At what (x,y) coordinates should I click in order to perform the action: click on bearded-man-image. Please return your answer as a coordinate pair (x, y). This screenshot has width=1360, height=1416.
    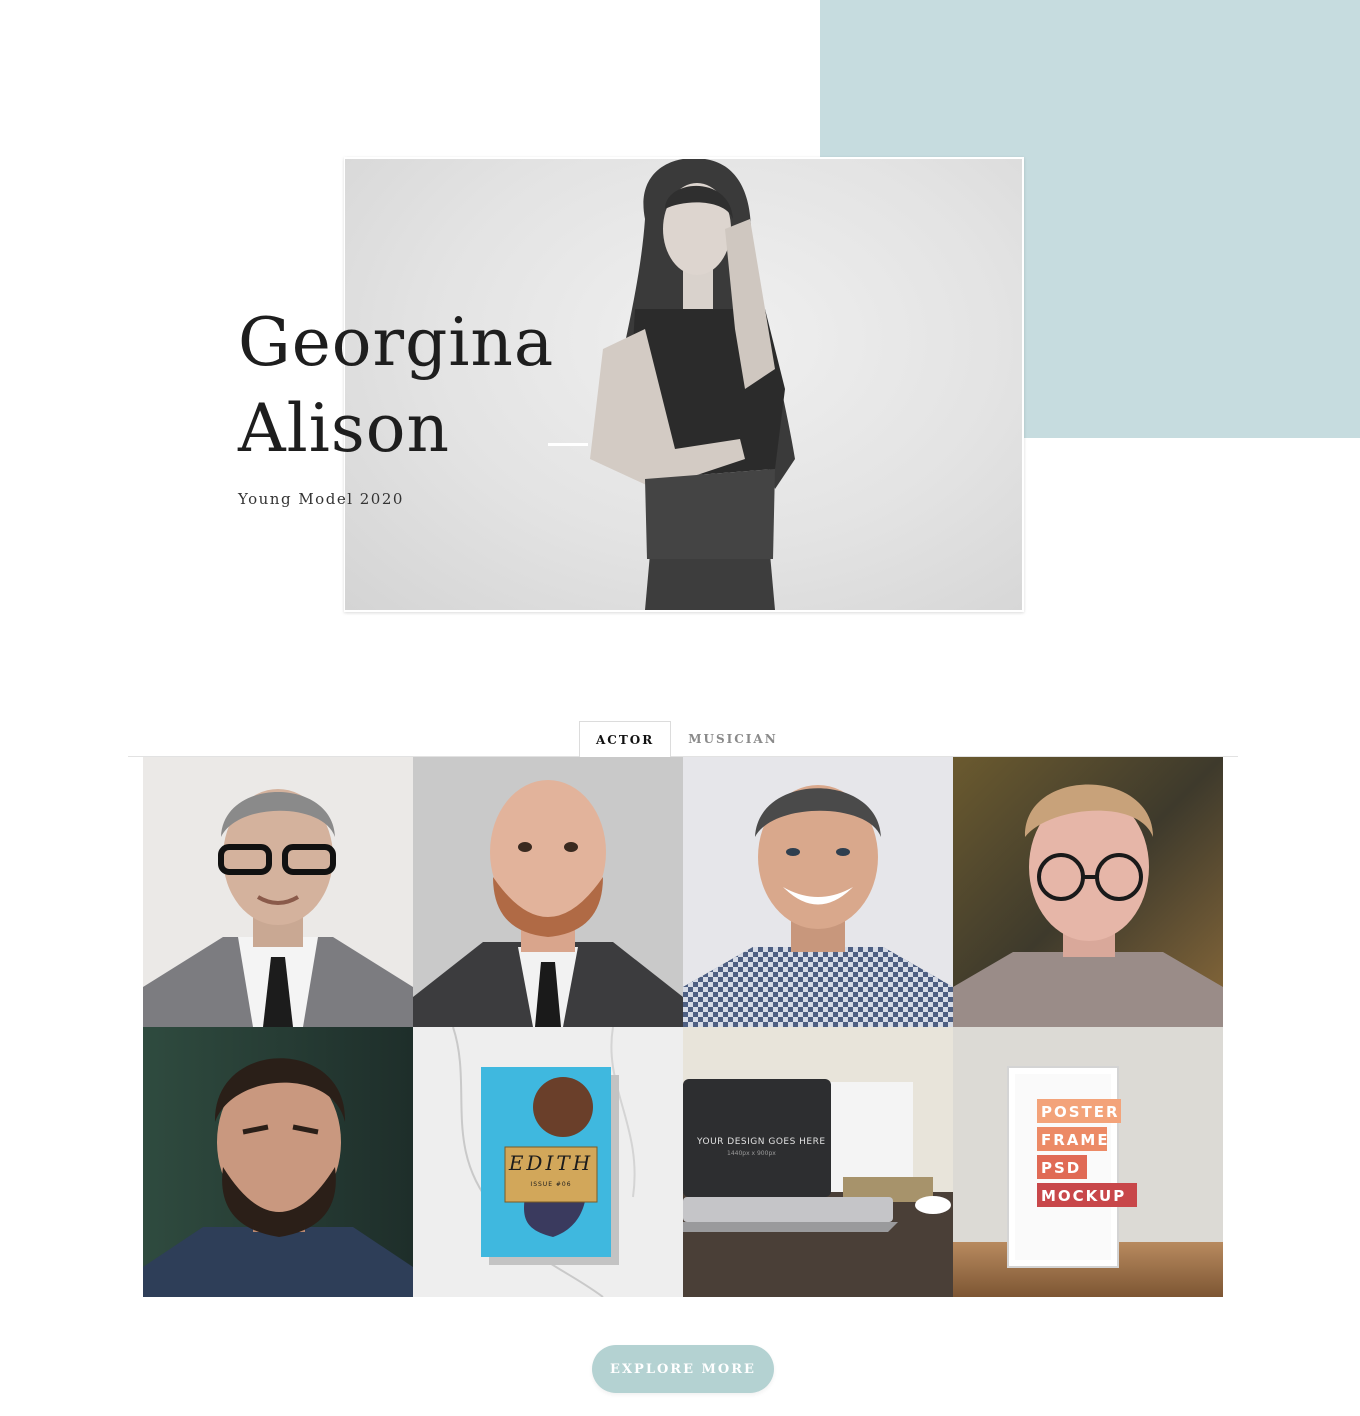
    Looking at the image, I should click on (278, 1162).